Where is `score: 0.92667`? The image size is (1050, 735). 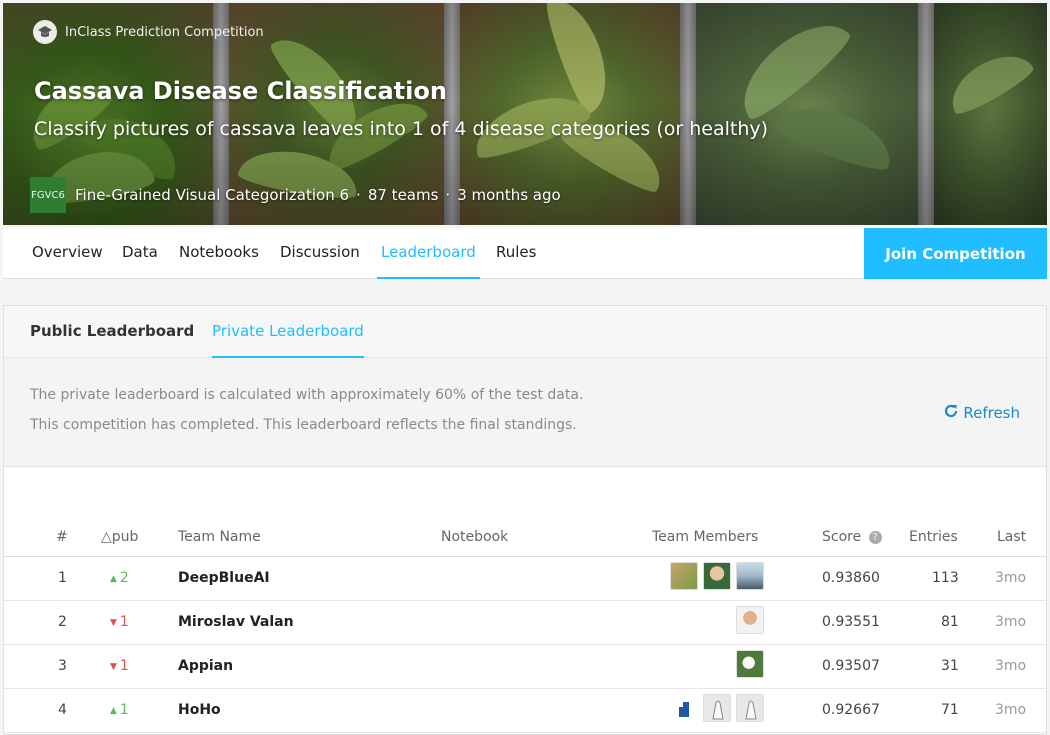 score: 0.92667 is located at coordinates (851, 710).